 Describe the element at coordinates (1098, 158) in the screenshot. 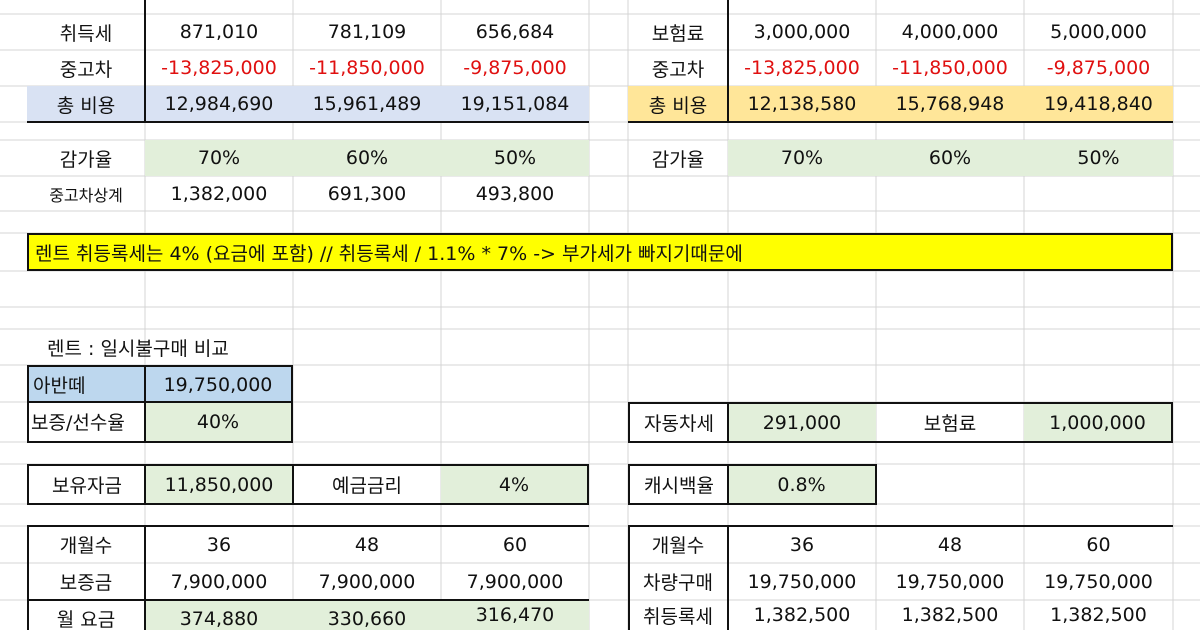

I see `r-depreciation-60: 50%` at that location.